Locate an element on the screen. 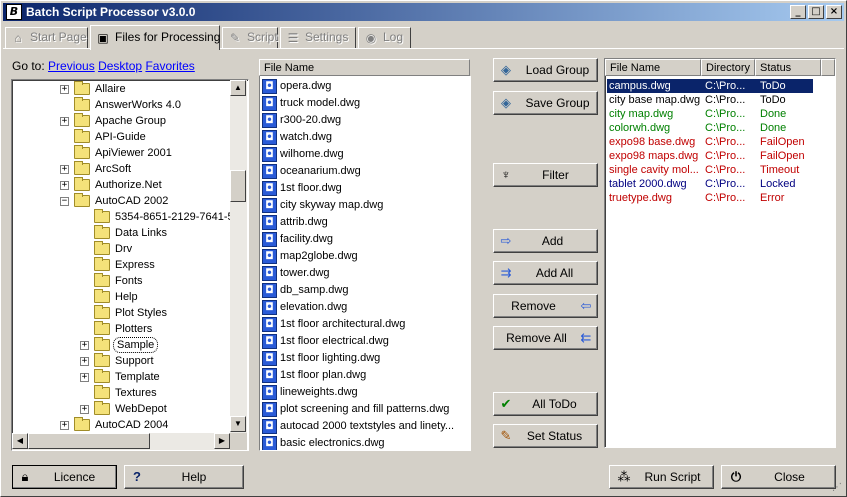  scroll-right-arrow-icon: ▶ is located at coordinates (222, 441).